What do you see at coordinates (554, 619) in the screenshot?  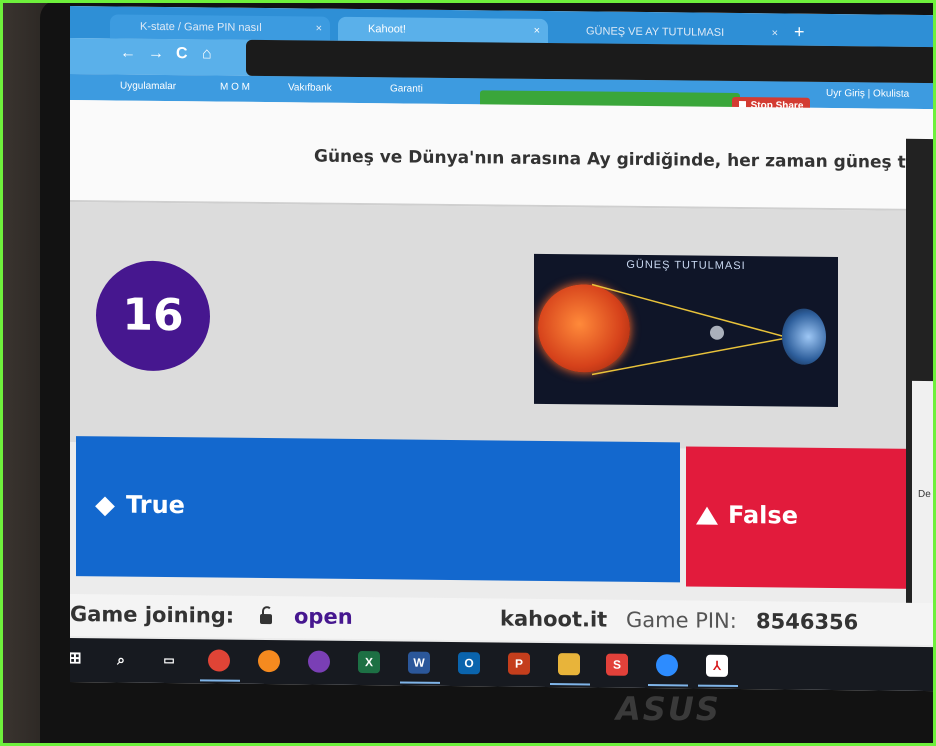 I see `kahoot-site: kahoot.it` at bounding box center [554, 619].